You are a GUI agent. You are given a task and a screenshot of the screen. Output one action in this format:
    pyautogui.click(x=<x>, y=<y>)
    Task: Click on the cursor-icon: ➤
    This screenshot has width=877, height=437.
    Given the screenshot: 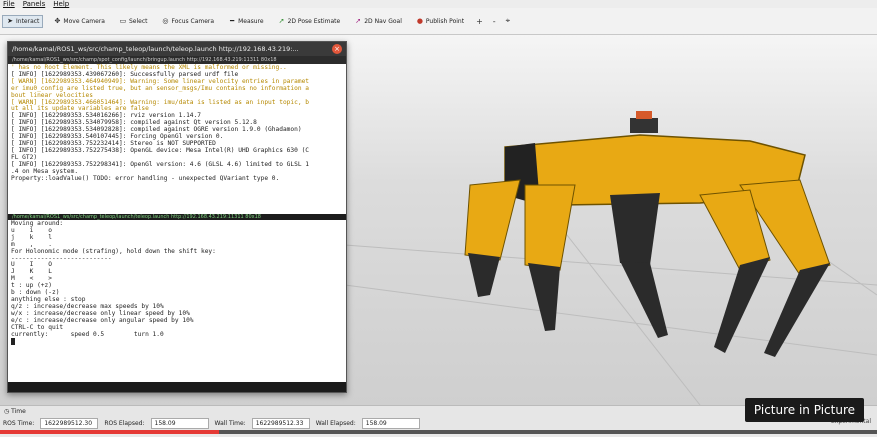 What is the action you would take?
    pyautogui.click(x=10, y=20)
    